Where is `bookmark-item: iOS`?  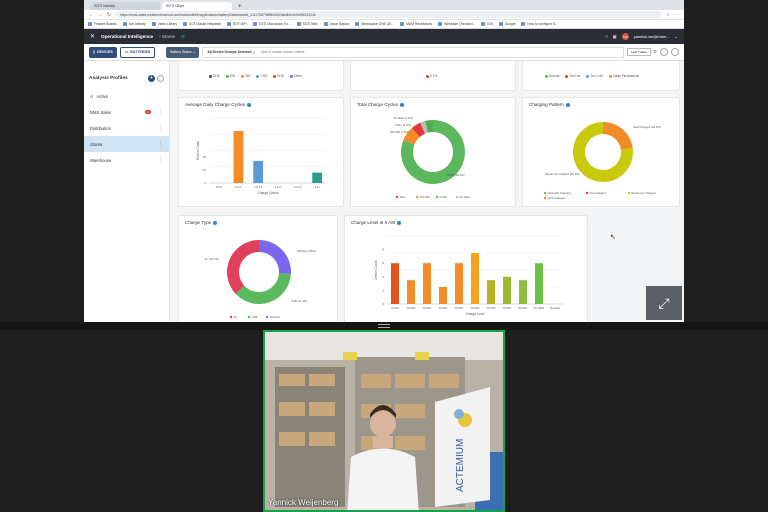 bookmark-item: iOS is located at coordinates (487, 24).